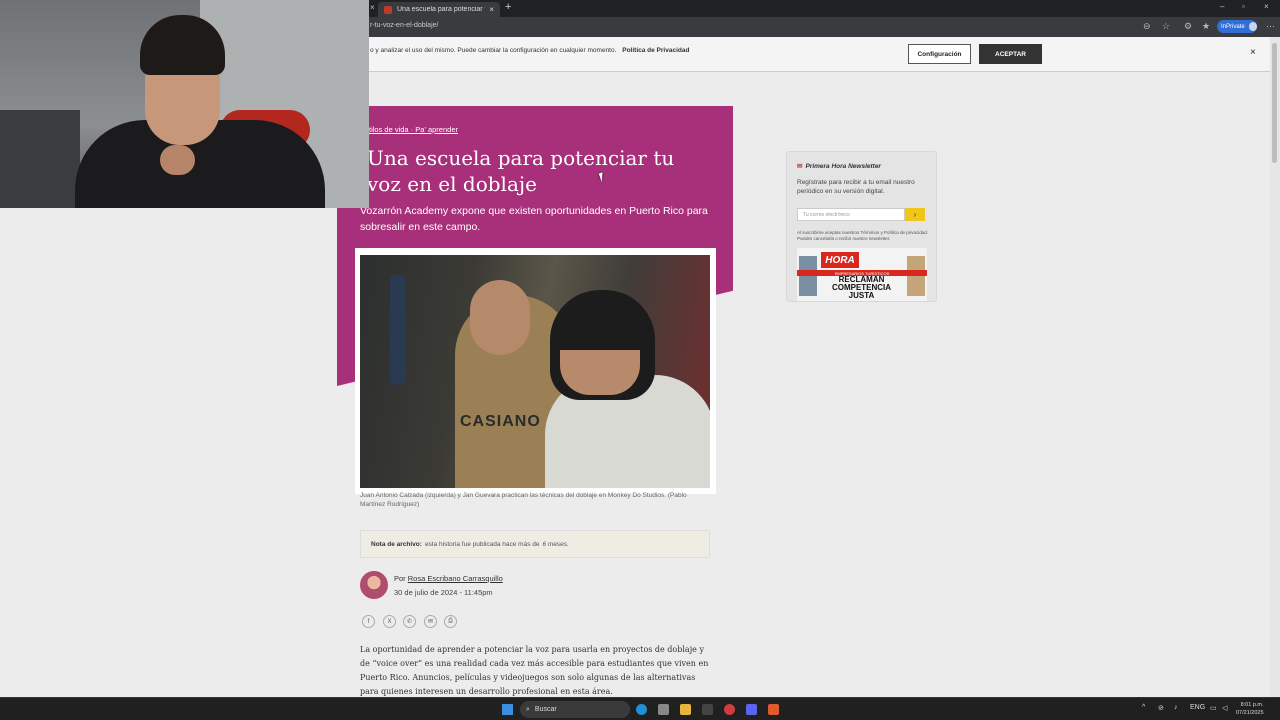 This screenshot has width=1280, height=720. What do you see at coordinates (1188, 26) in the screenshot?
I see `extensions-icon: ⚙` at bounding box center [1188, 26].